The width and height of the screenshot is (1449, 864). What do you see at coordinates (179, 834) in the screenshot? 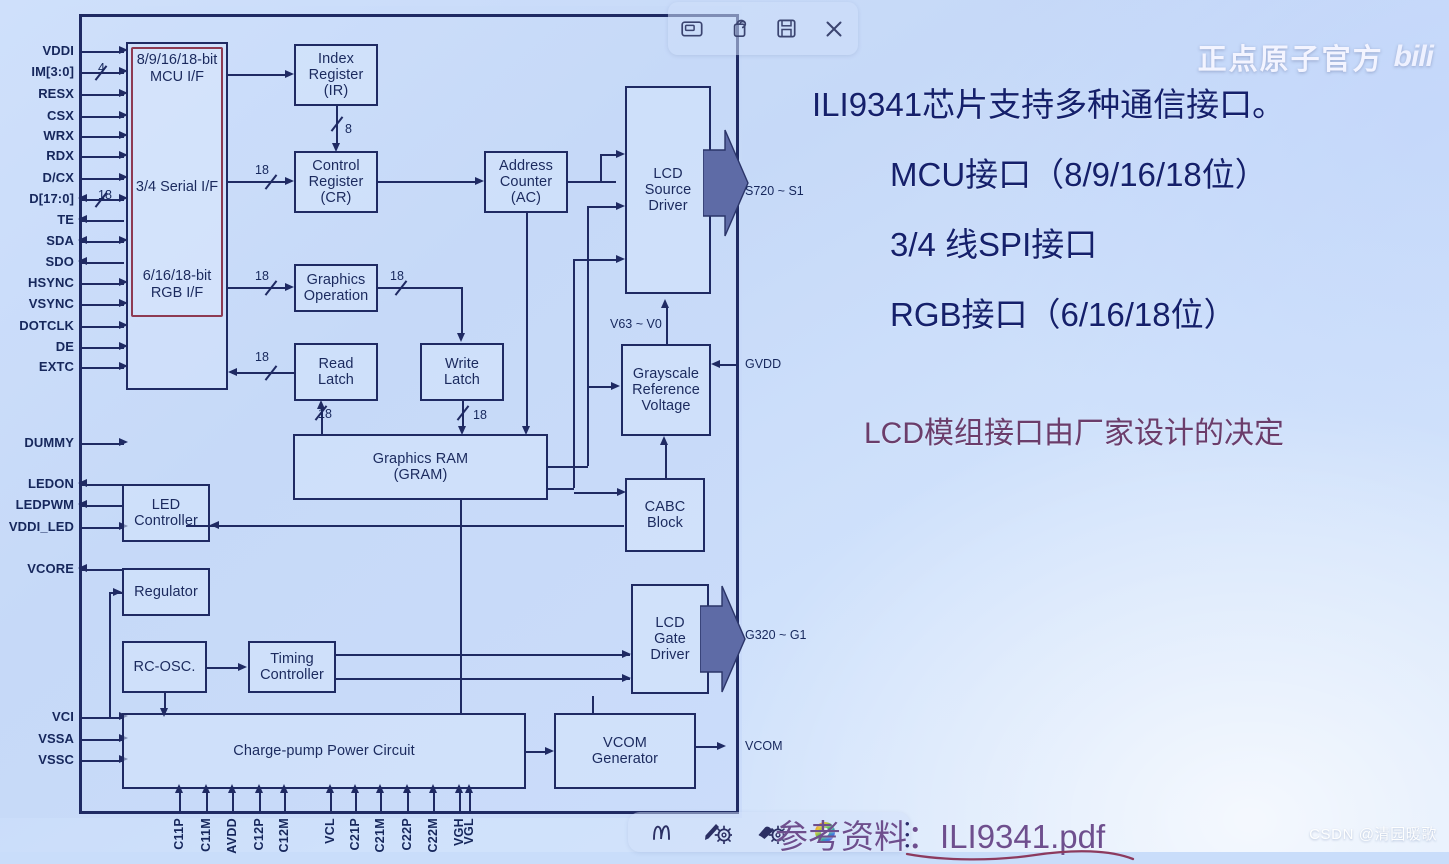
I see `bottom-pin-c11p: C11P` at bounding box center [179, 834].